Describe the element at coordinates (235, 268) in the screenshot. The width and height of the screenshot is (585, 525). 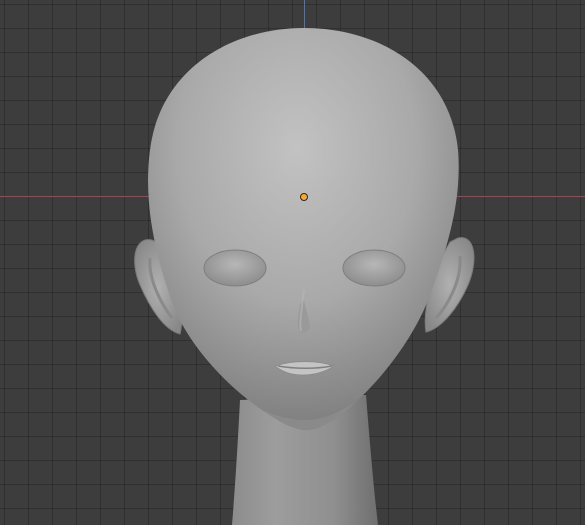
I see `left-eye-socket` at that location.